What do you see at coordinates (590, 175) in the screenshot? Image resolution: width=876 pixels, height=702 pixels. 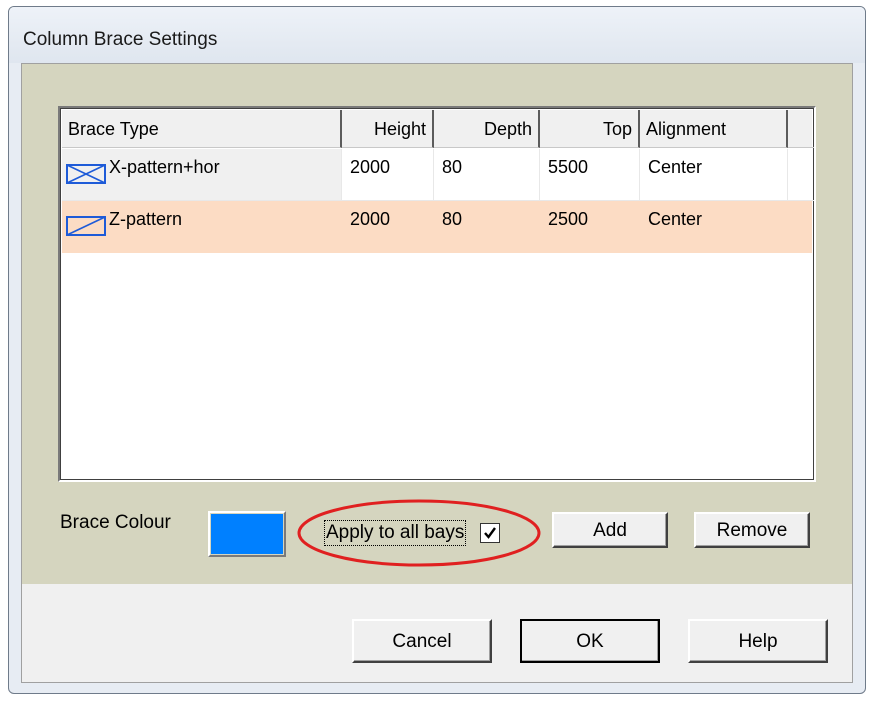 I see `cell-top: 5500` at bounding box center [590, 175].